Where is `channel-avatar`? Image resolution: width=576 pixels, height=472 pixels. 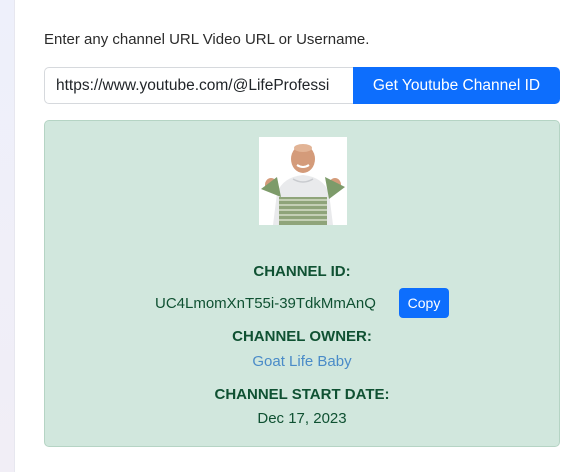 channel-avatar is located at coordinates (303, 181).